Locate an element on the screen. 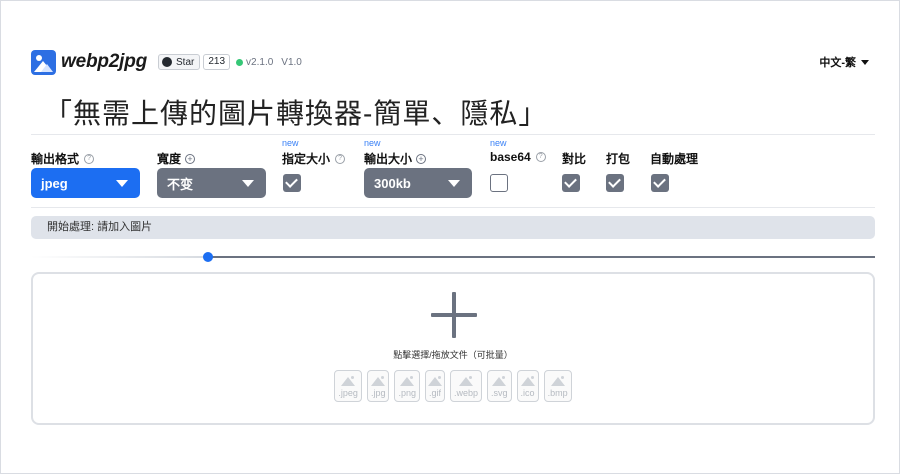  option-specify-size: new 指定大小? is located at coordinates (314, 152).